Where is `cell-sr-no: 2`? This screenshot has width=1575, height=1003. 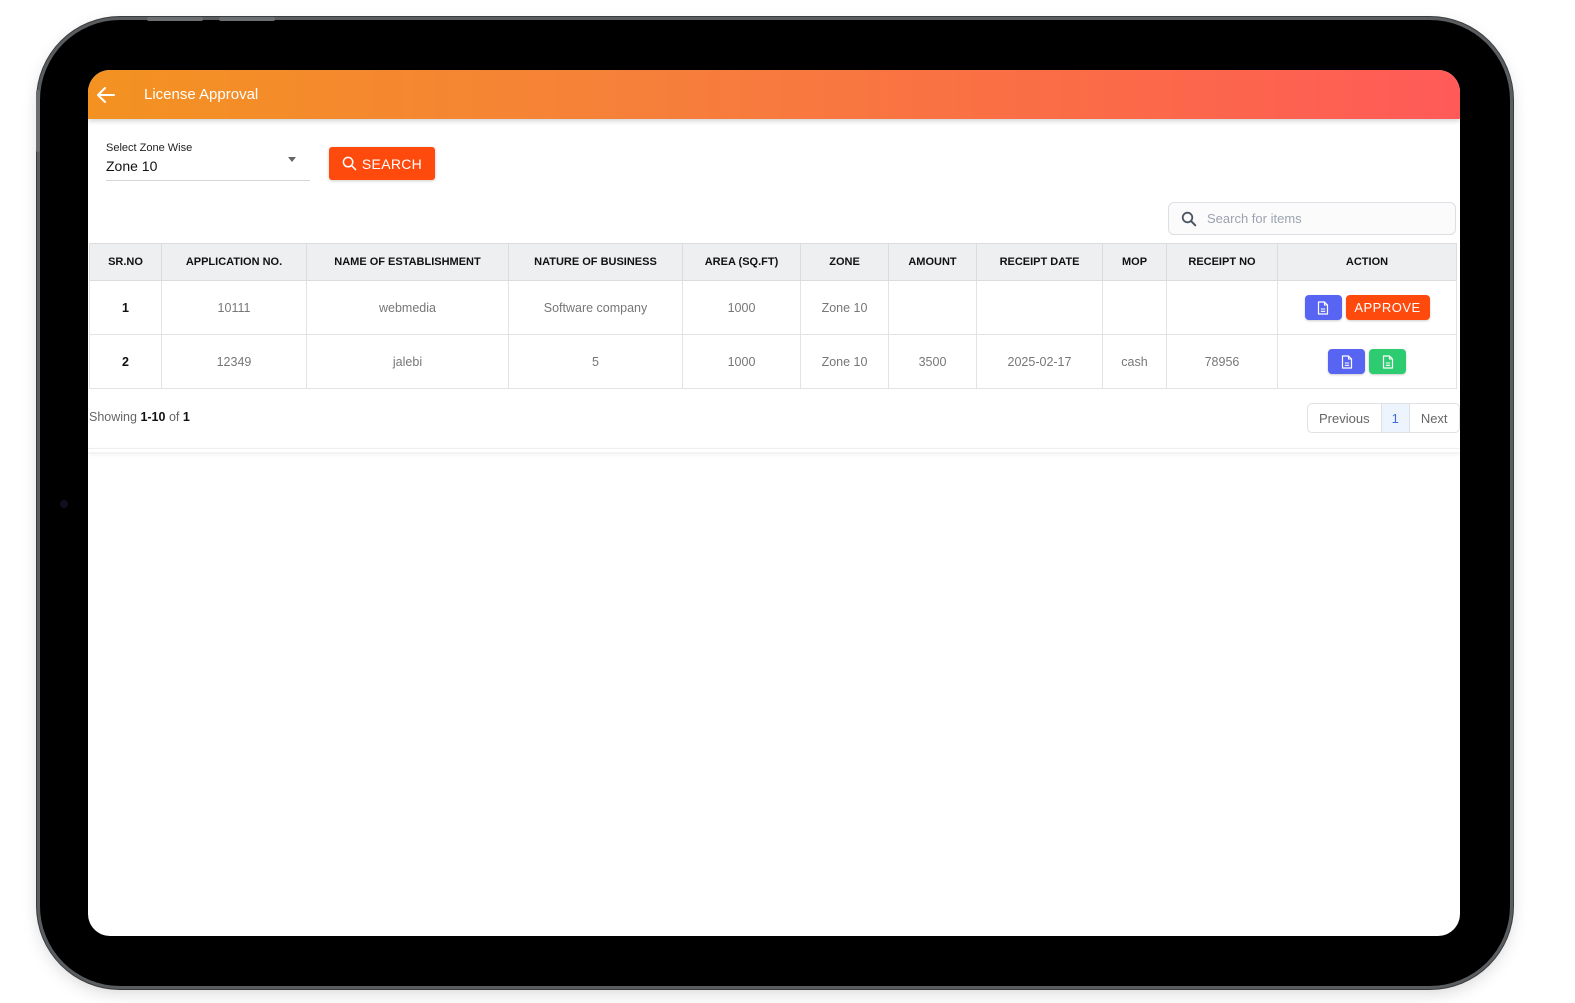 cell-sr-no: 2 is located at coordinates (125, 361).